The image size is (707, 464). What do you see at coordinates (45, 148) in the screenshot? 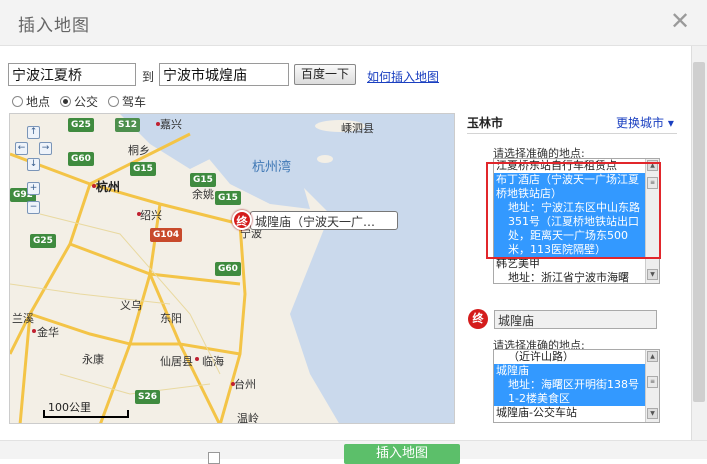
I see `pan-right-icon: →` at bounding box center [45, 148].